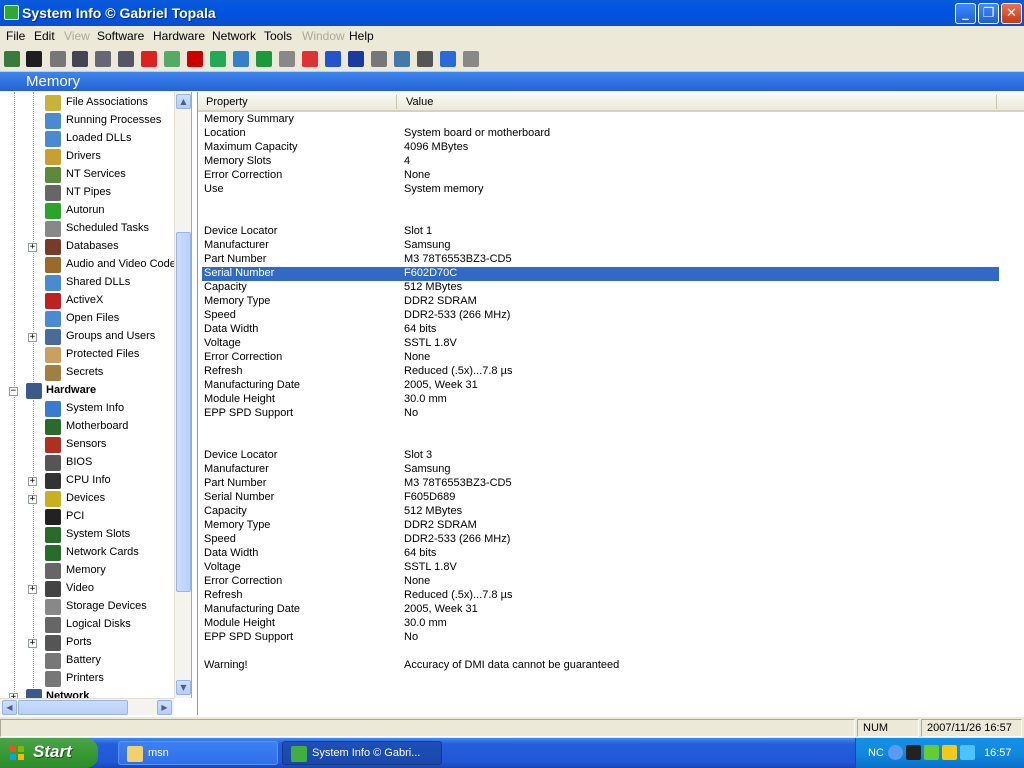 The height and width of the screenshot is (768, 1024). What do you see at coordinates (88, 337) in the screenshot?
I see `tree-item-groups-and-users: + Groups and Users` at bounding box center [88, 337].